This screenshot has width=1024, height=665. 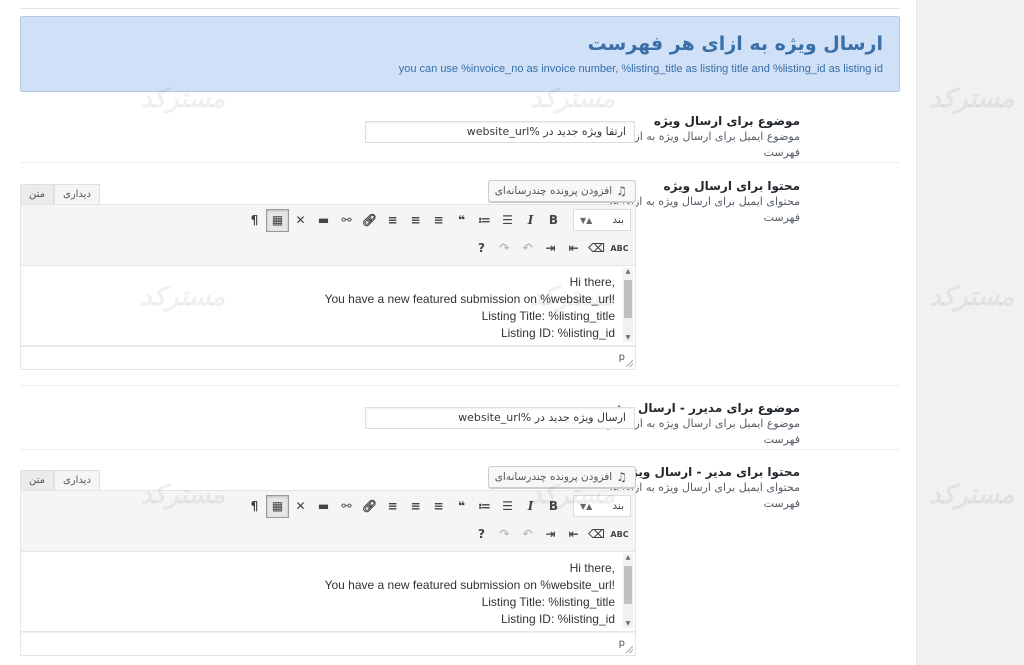 What do you see at coordinates (500, 132) in the screenshot?
I see `subject-input: ارتقا ویژه جدید در %website_url` at bounding box center [500, 132].